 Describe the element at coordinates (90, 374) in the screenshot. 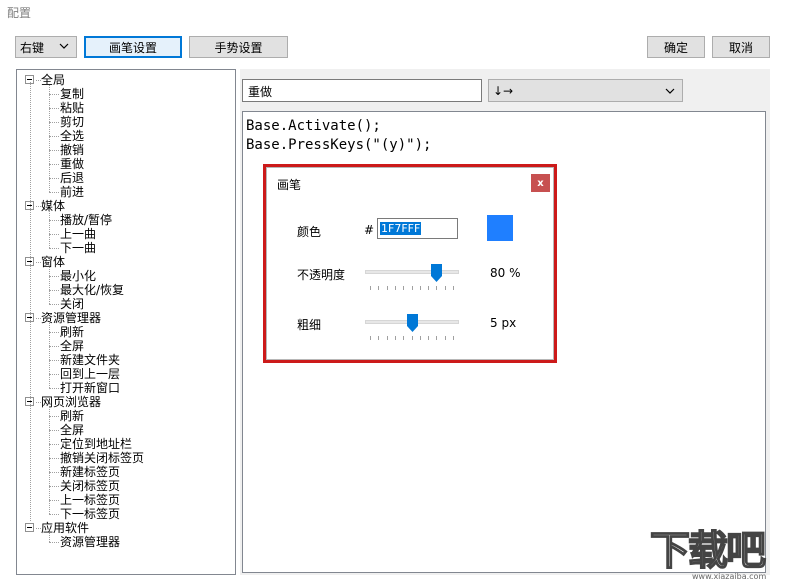

I see `tree-item: 回到上一层` at that location.